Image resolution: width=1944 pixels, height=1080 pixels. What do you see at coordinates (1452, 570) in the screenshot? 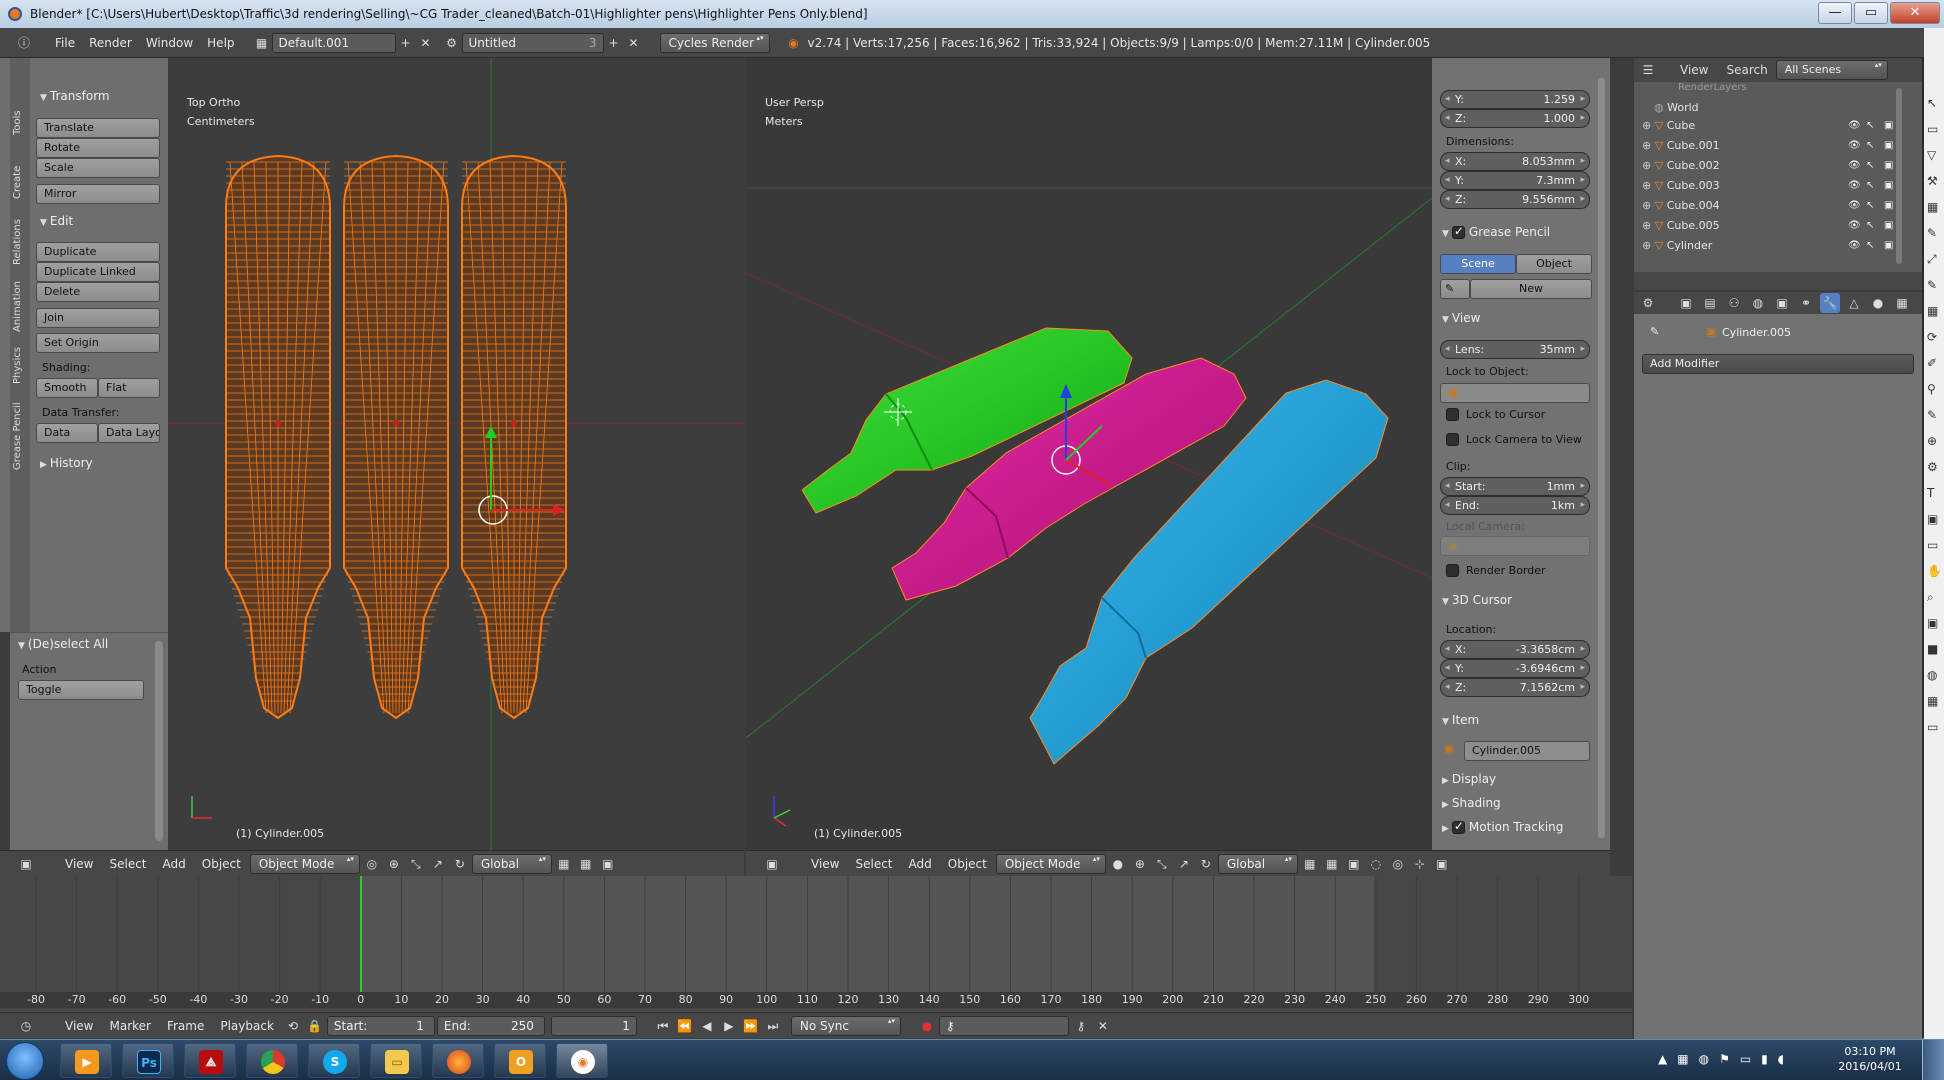
I see `render-border-checkbox` at bounding box center [1452, 570].